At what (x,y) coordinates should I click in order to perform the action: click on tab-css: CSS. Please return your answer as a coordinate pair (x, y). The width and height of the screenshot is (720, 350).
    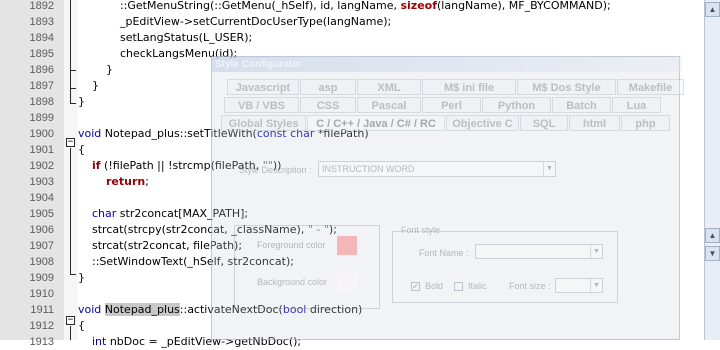
    Looking at the image, I should click on (328, 105).